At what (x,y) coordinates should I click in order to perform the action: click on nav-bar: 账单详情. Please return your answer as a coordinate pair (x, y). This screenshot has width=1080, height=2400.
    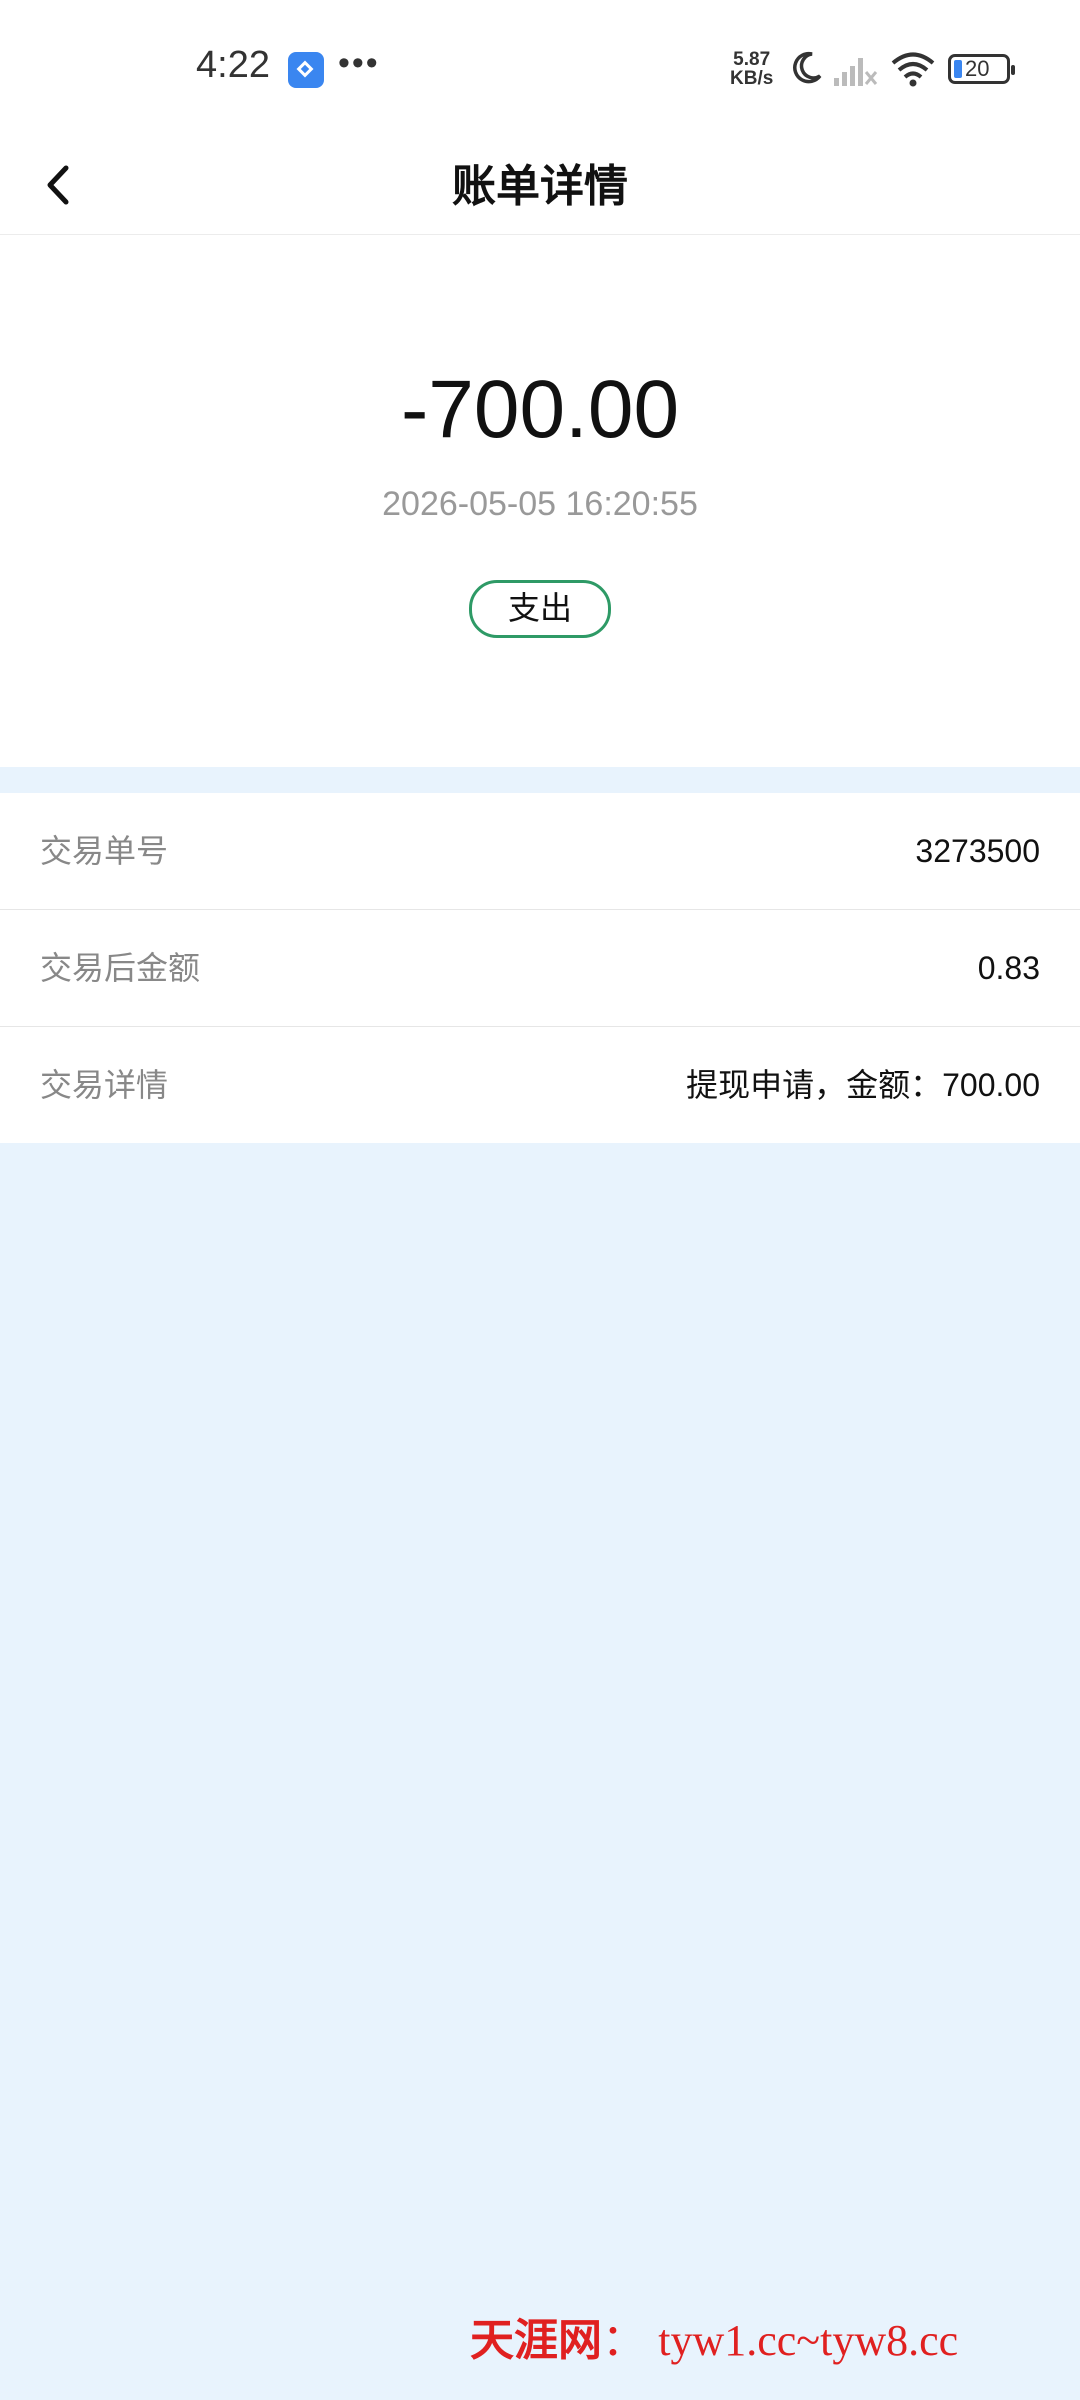
    Looking at the image, I should click on (540, 187).